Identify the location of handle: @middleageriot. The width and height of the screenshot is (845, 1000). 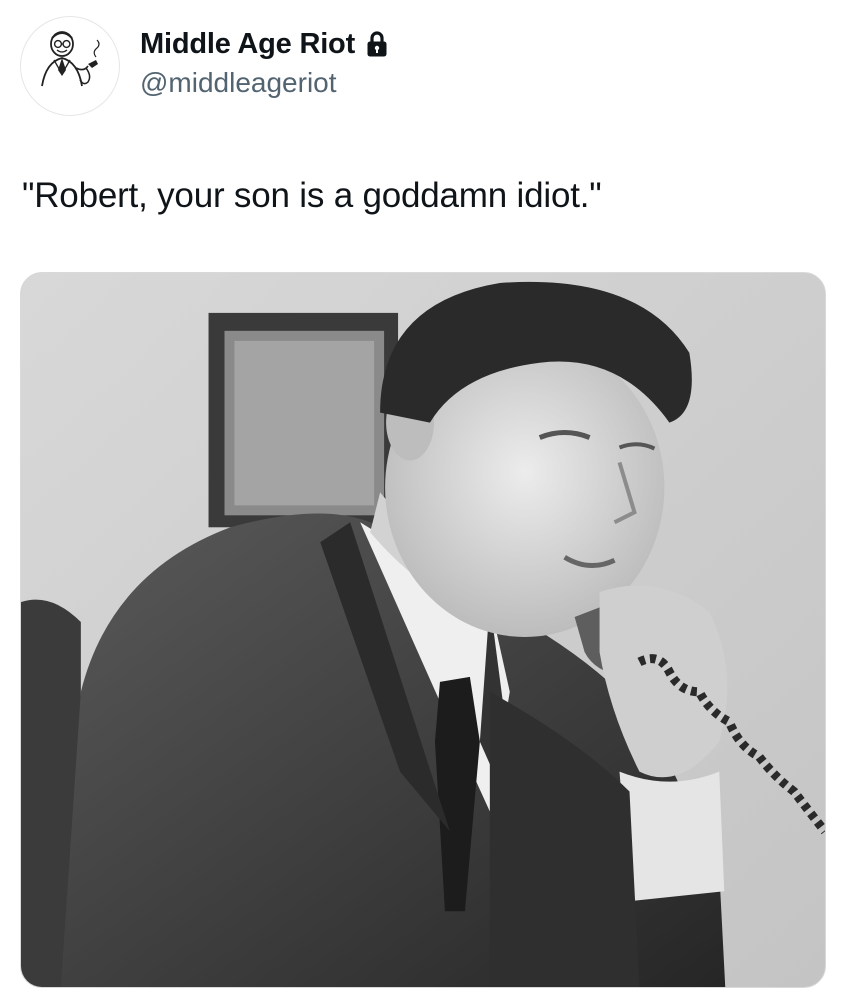
(264, 83).